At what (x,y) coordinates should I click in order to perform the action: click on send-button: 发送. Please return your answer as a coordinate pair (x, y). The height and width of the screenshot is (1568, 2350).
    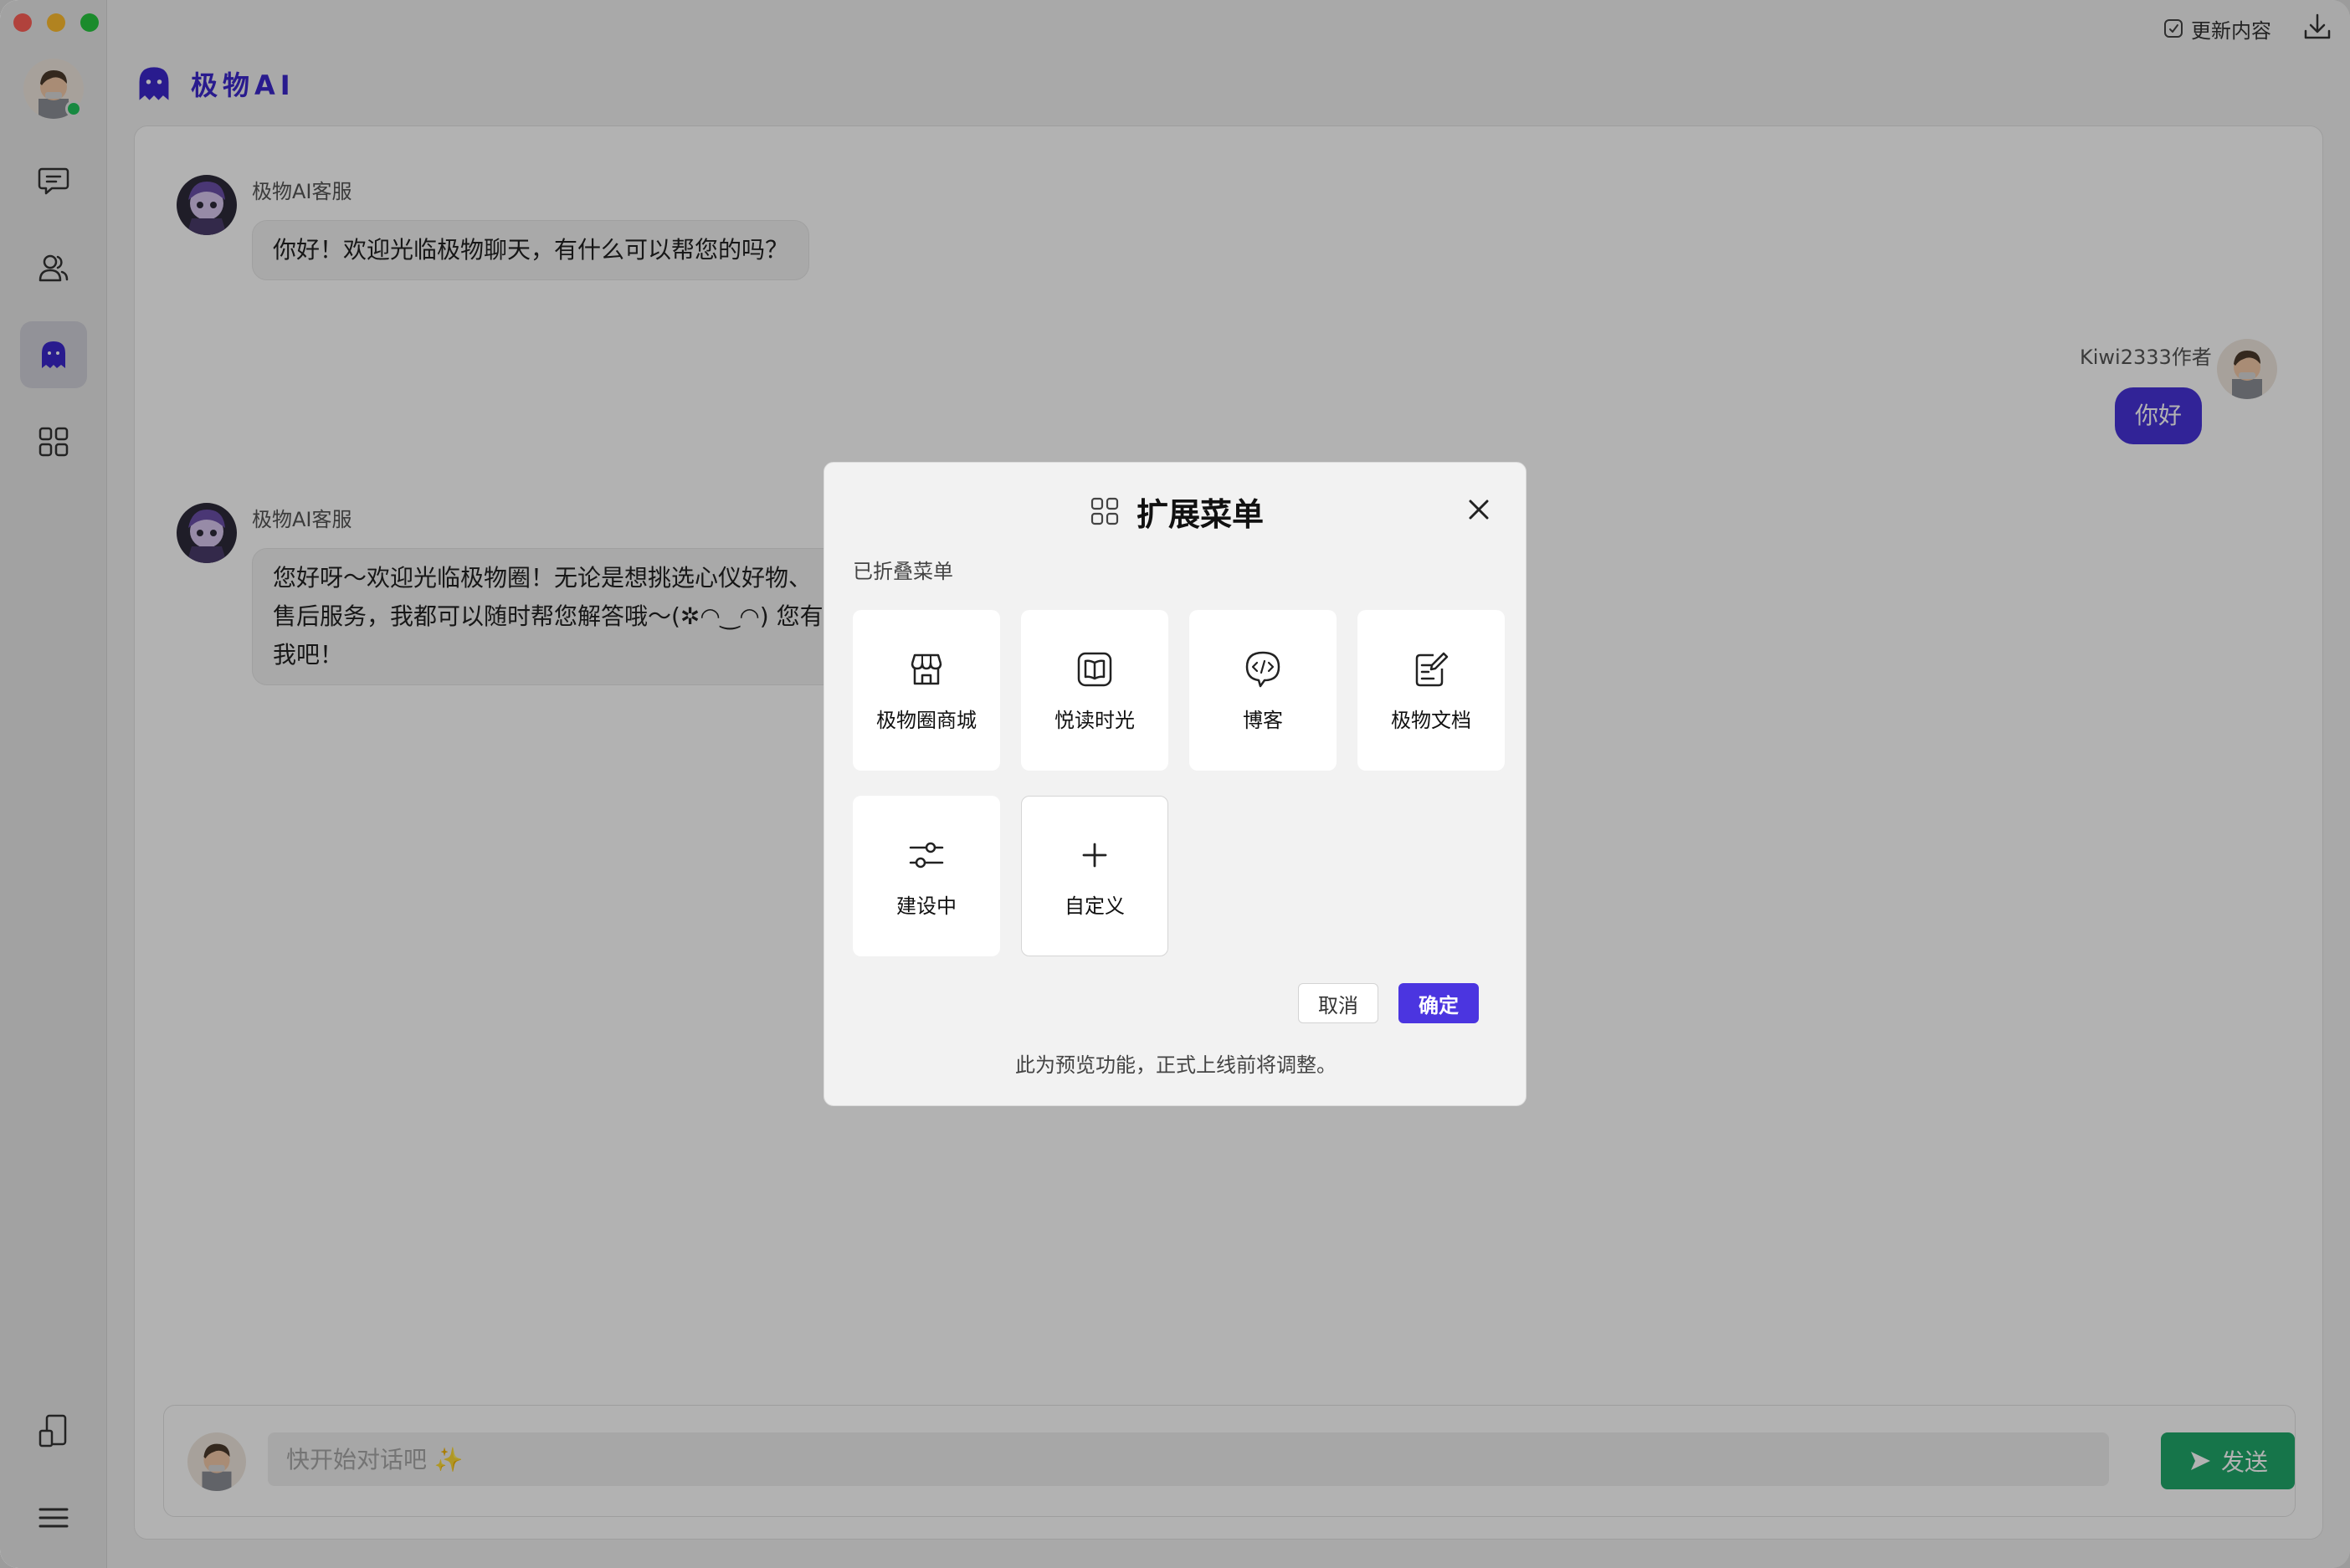
    Looking at the image, I should click on (2228, 1461).